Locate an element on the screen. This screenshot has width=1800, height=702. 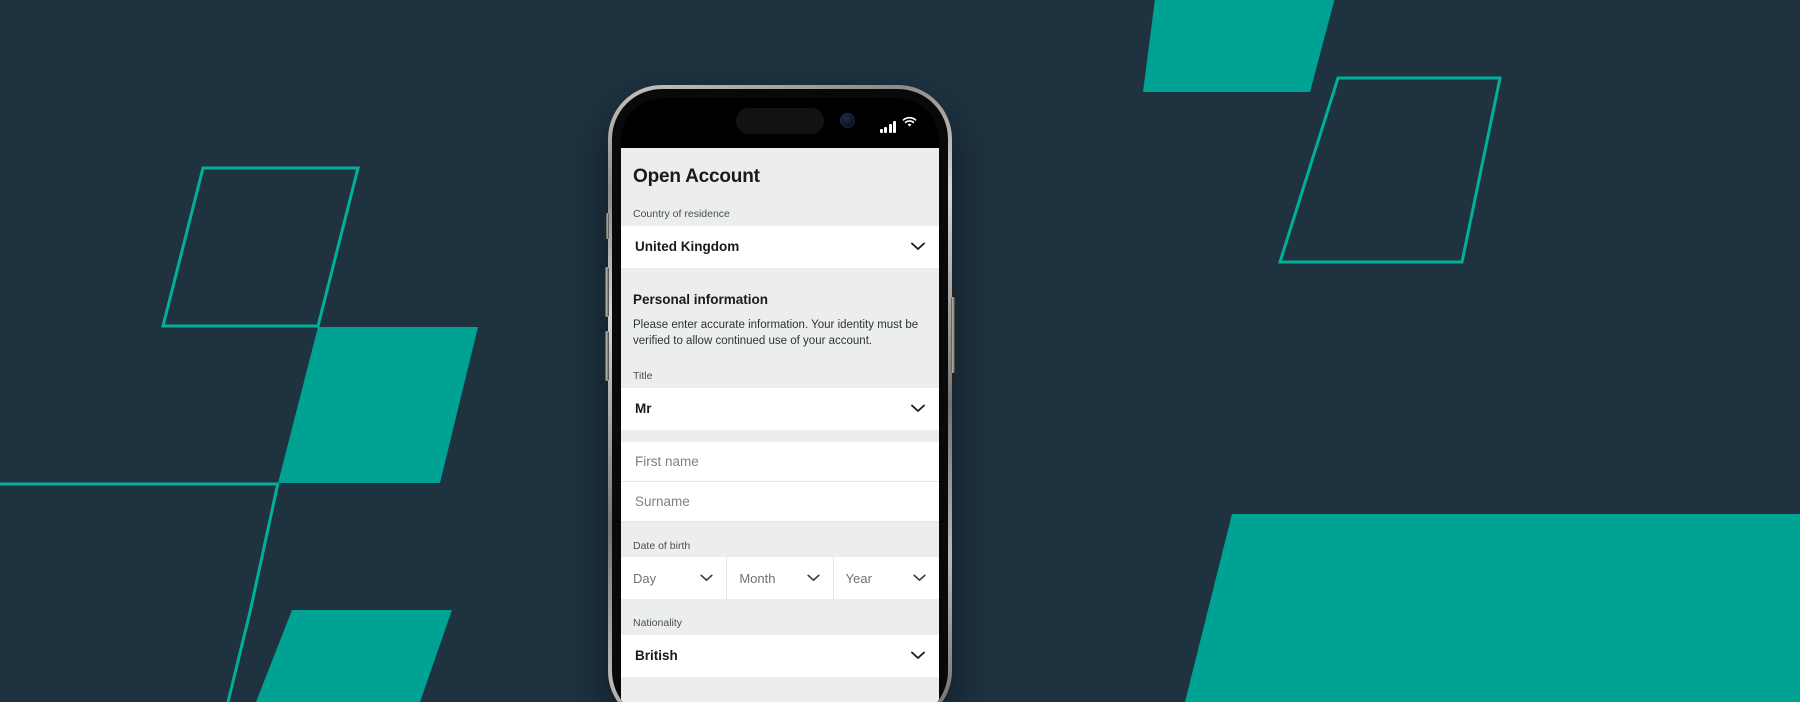
status-bar-icons is located at coordinates (898, 124).